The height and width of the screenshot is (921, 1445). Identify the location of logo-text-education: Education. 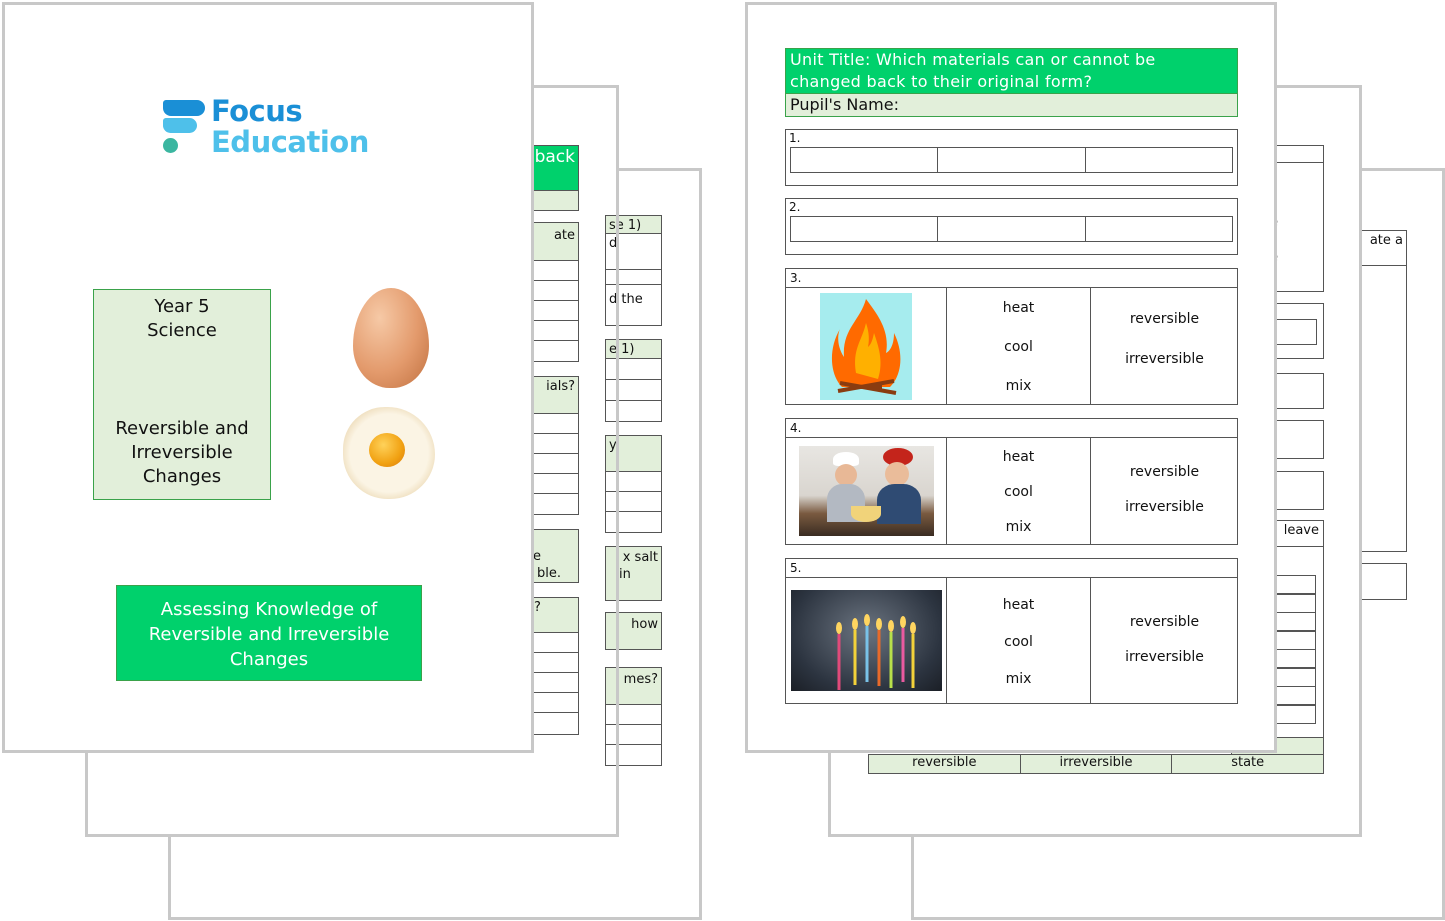
(290, 142).